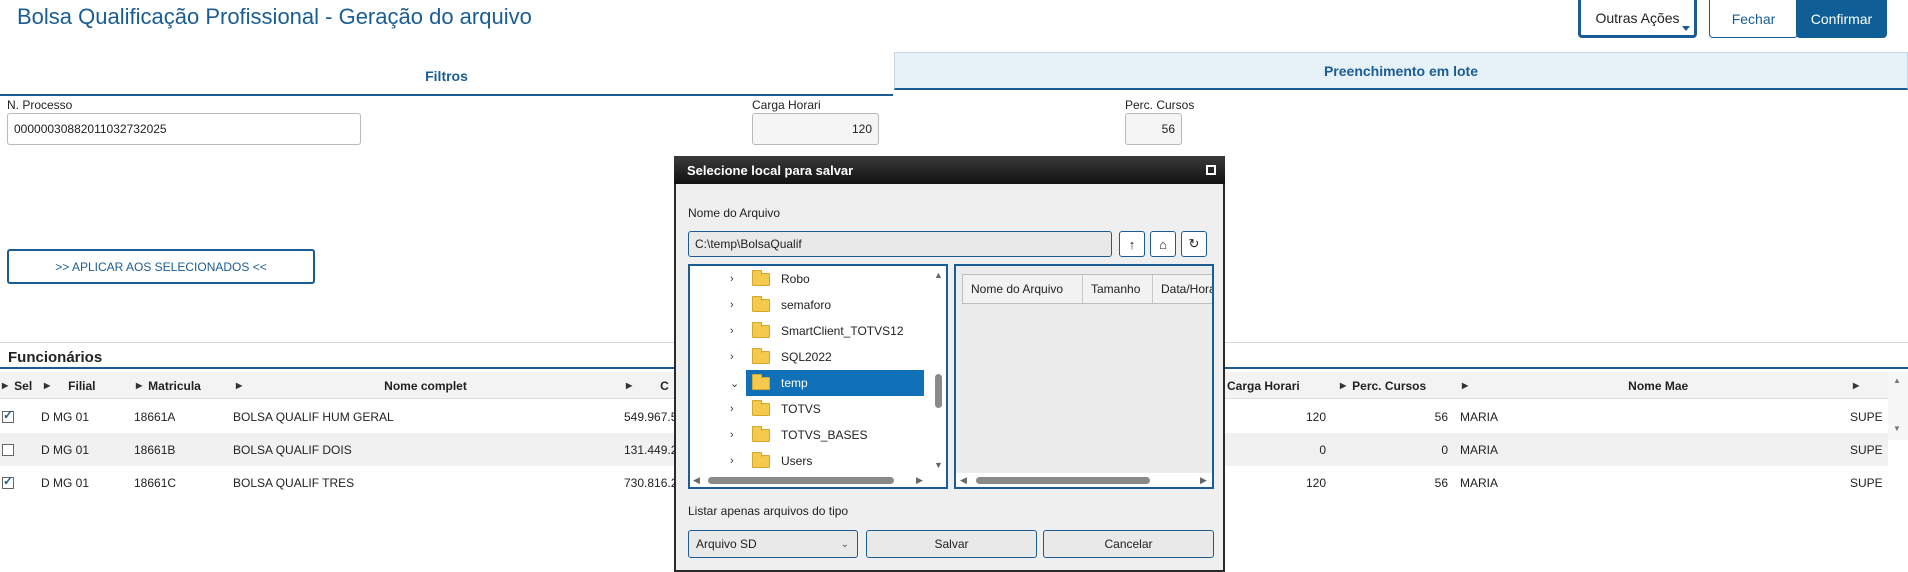 The height and width of the screenshot is (572, 1908). Describe the element at coordinates (818, 357) in the screenshot. I see `tree-item-sql2022: › SQL2022` at that location.